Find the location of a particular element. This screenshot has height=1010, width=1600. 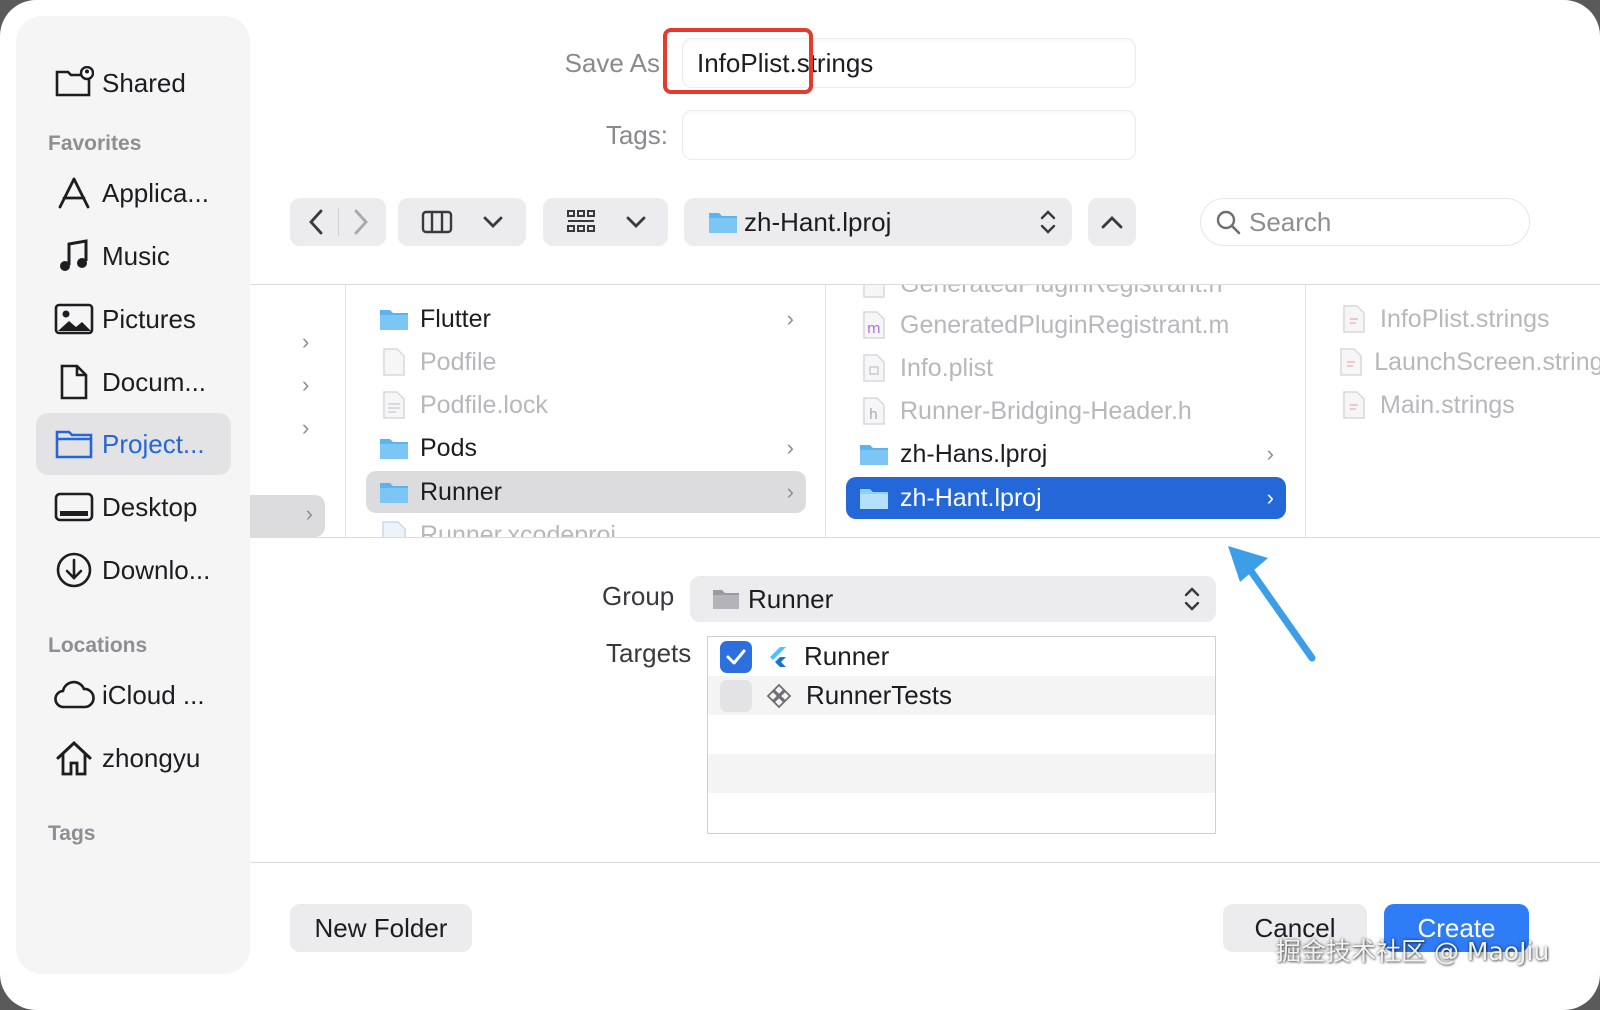

group-popup-value: Runner is located at coordinates (791, 598).